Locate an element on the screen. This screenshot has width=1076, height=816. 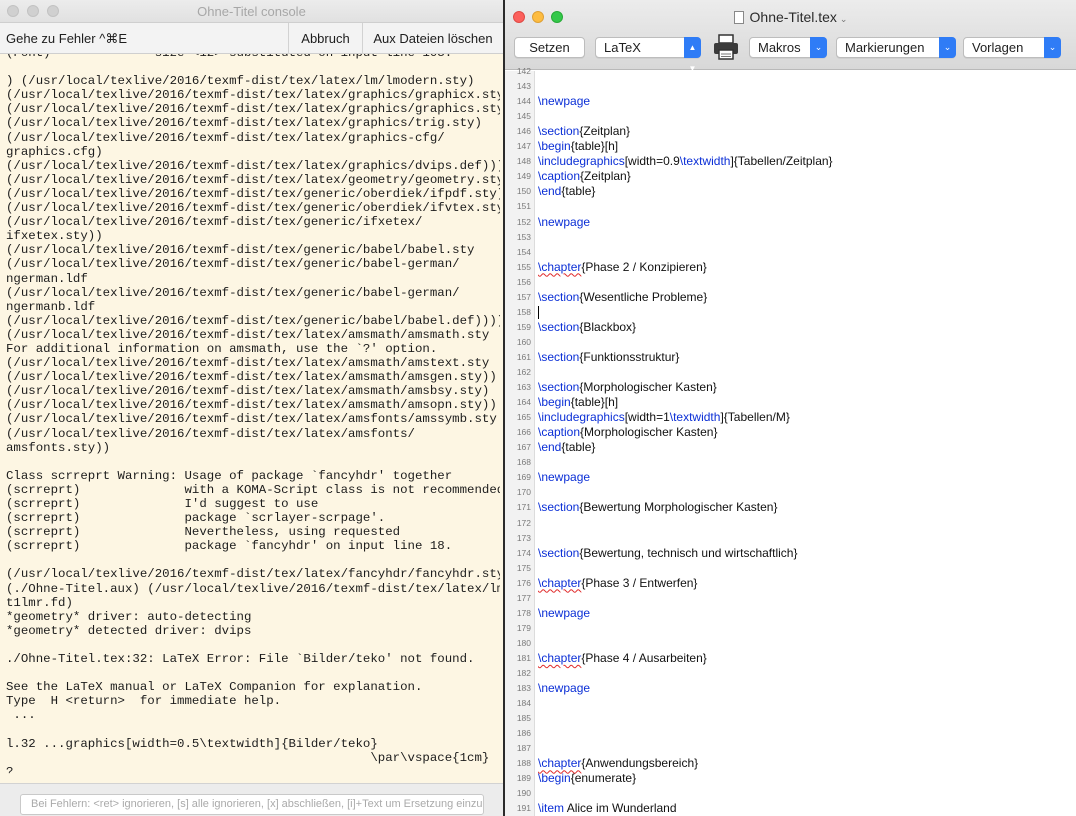
code-line: 180 is located at coordinates (790, 643).